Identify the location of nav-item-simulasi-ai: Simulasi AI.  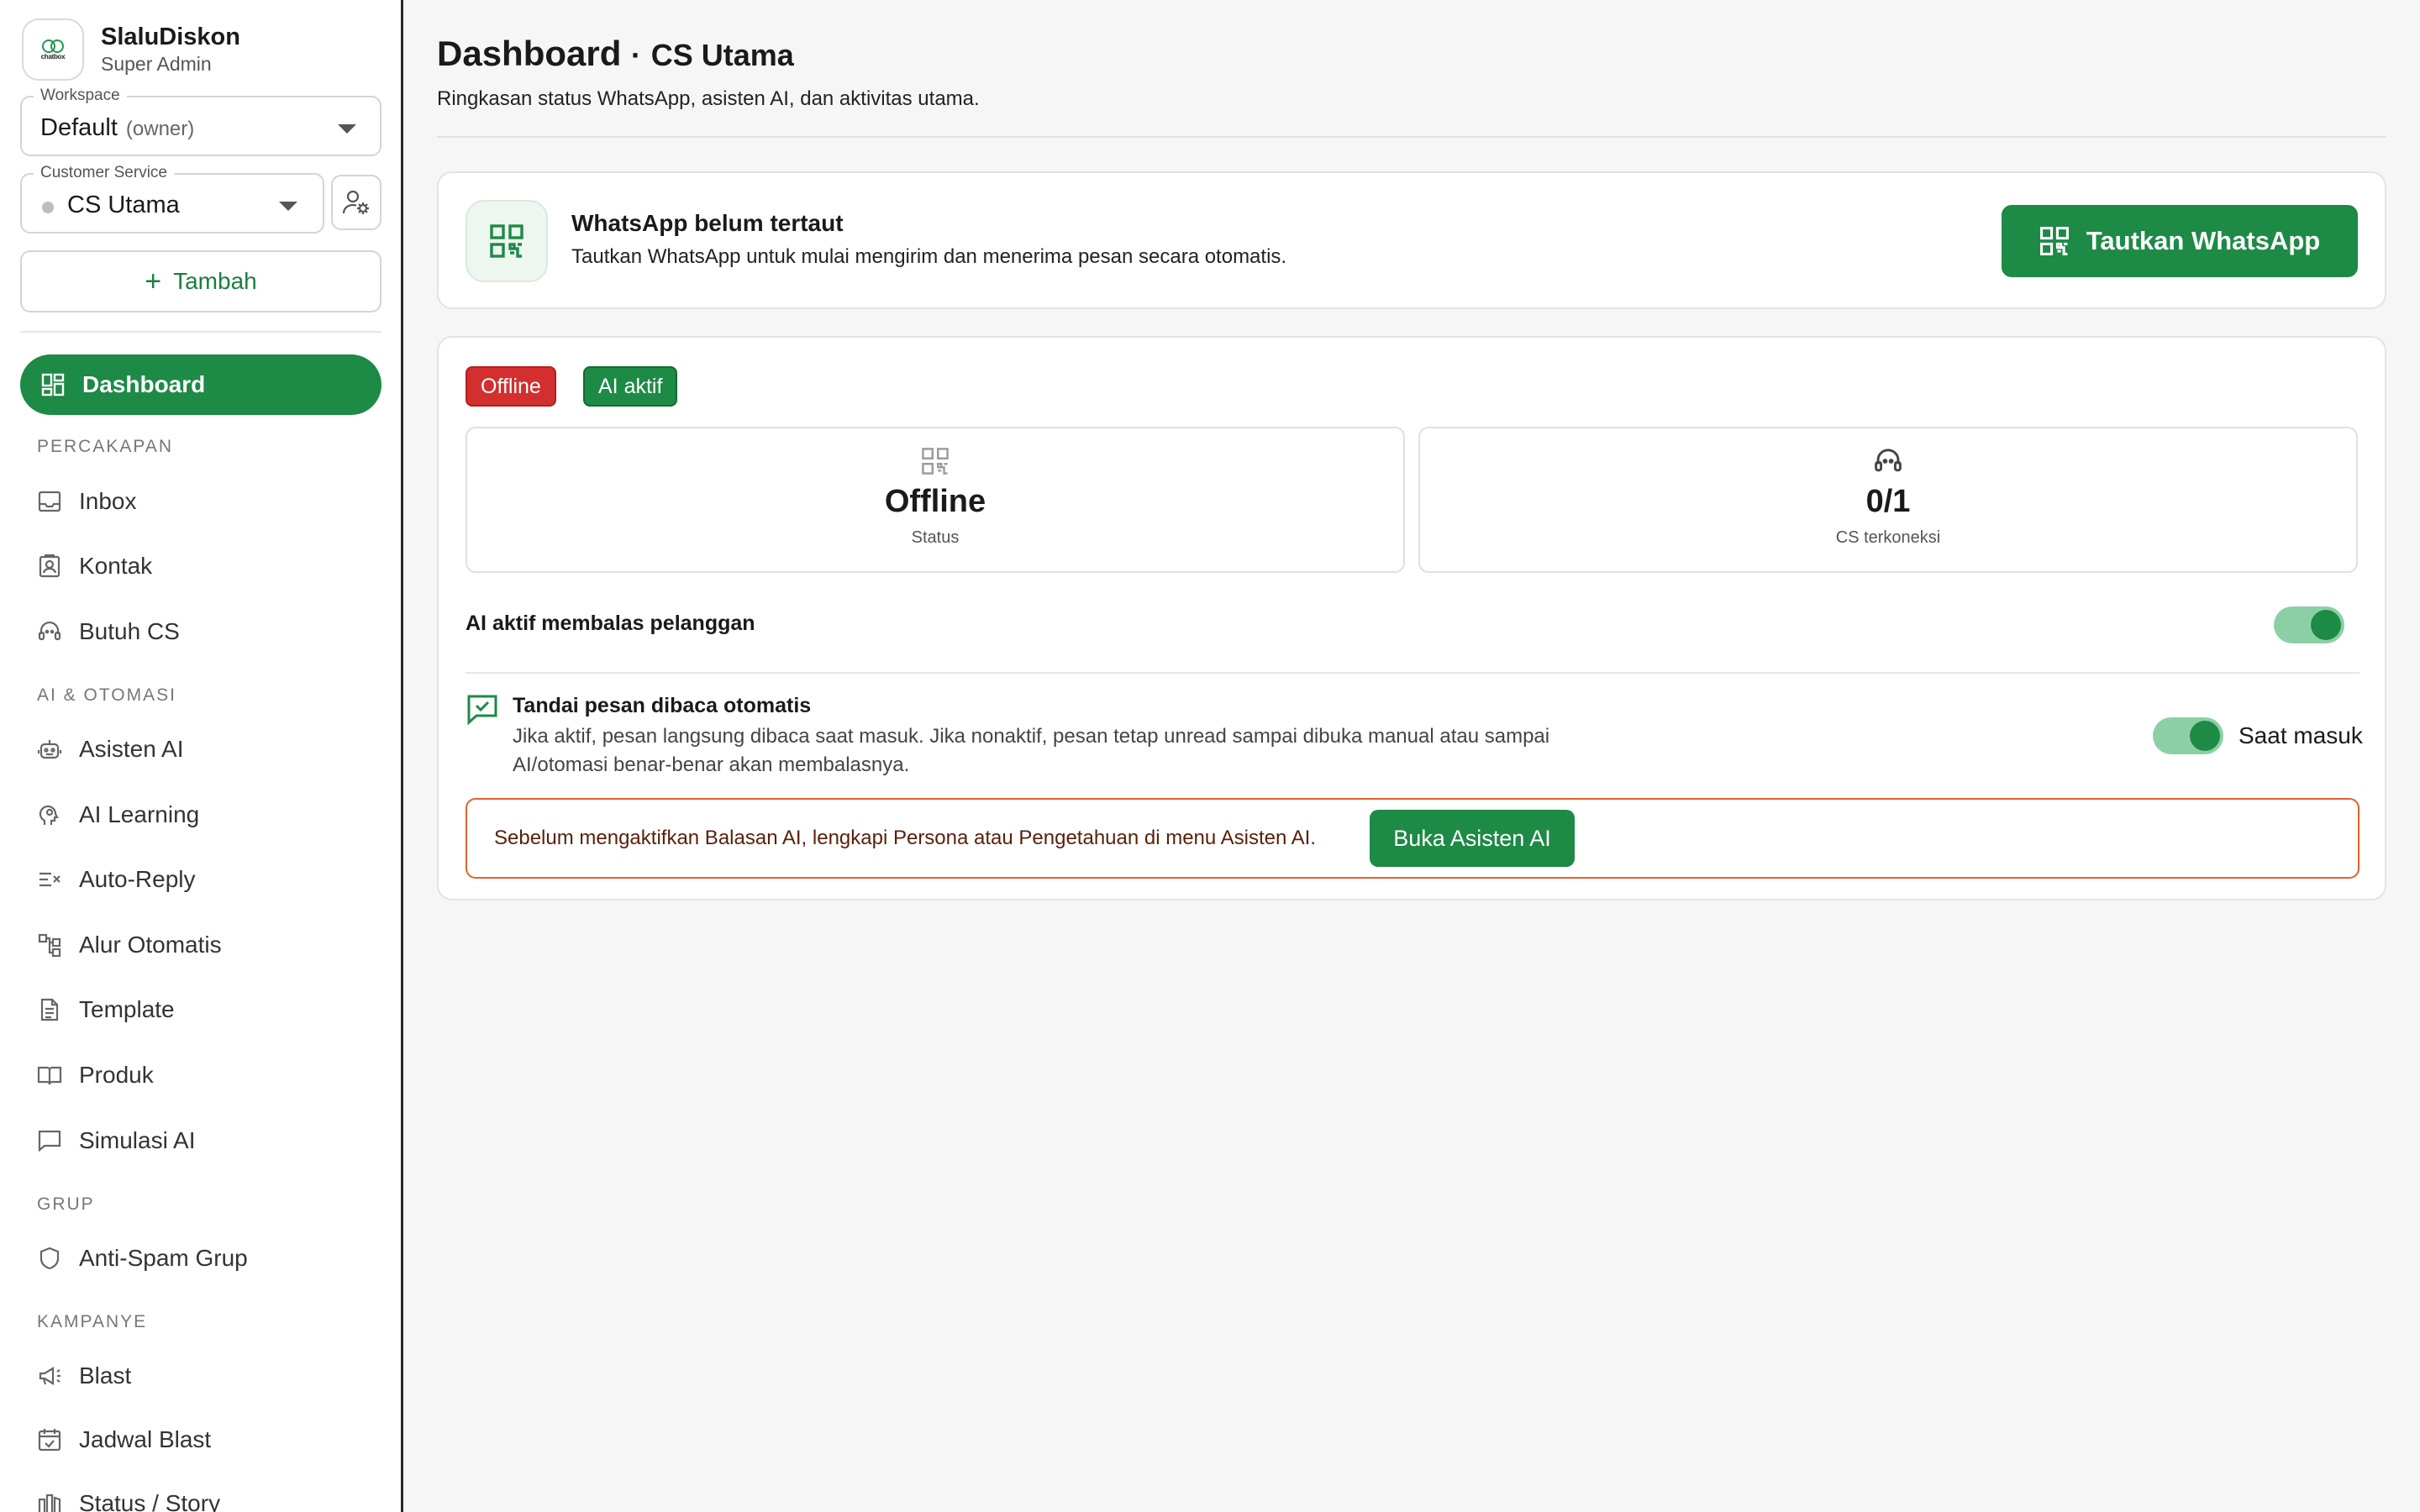
(116, 1140).